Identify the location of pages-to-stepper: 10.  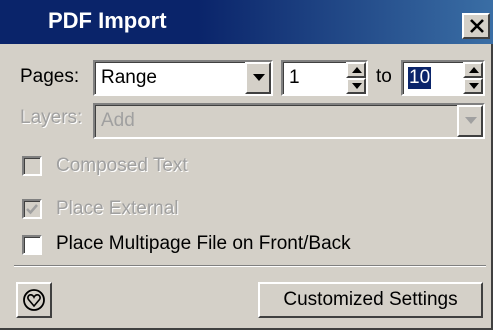
(443, 78).